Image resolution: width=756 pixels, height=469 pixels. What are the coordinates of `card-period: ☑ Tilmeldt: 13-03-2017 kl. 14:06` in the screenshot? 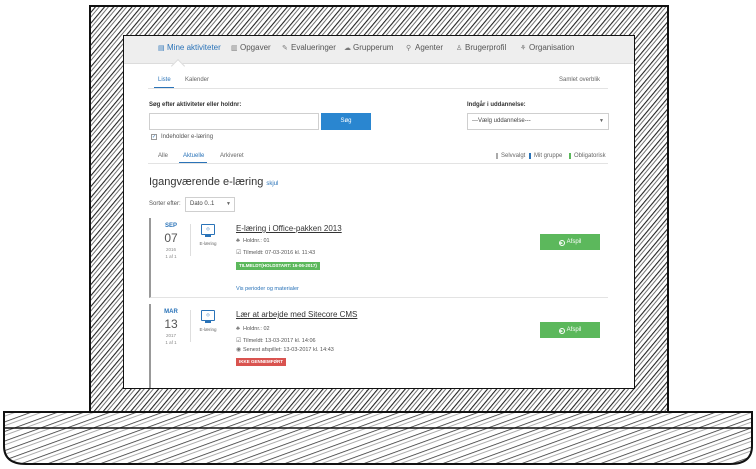 It's located at (276, 340).